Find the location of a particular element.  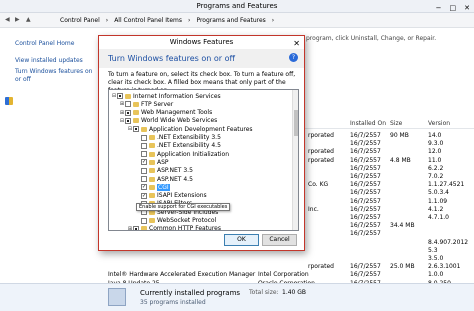

help-icon: ? is located at coordinates (293, 57).